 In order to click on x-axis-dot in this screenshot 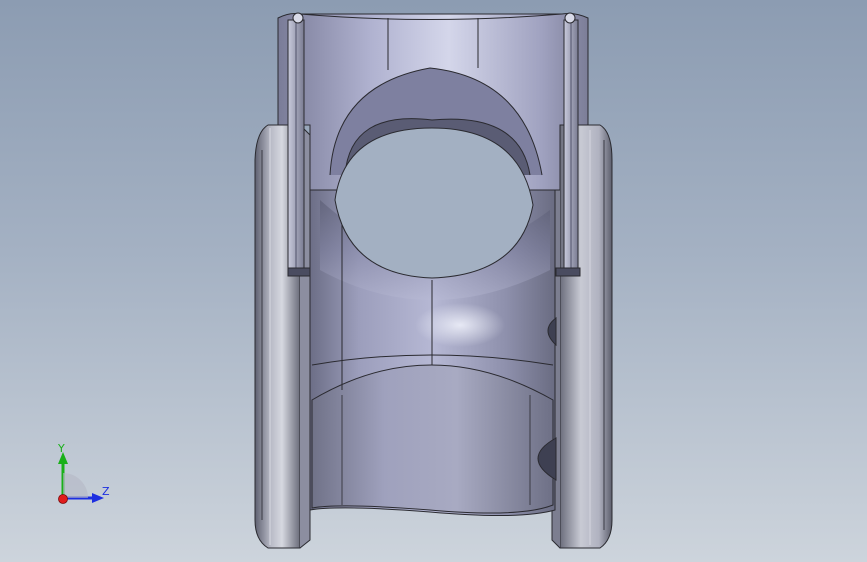, I will do `click(63, 499)`.